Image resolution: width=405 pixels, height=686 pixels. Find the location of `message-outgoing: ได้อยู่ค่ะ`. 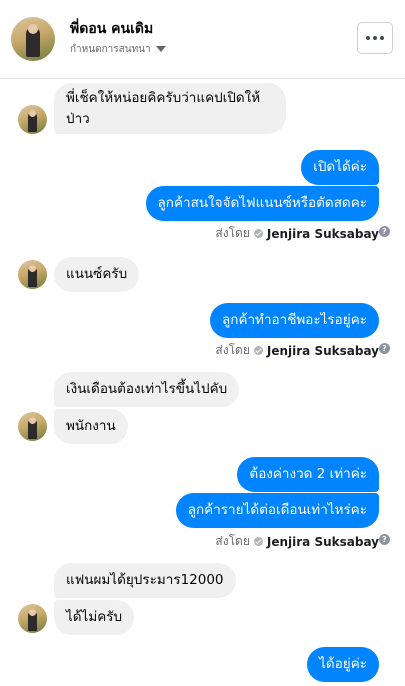

message-outgoing: ได้อยู่ค่ะ is located at coordinates (343, 664).